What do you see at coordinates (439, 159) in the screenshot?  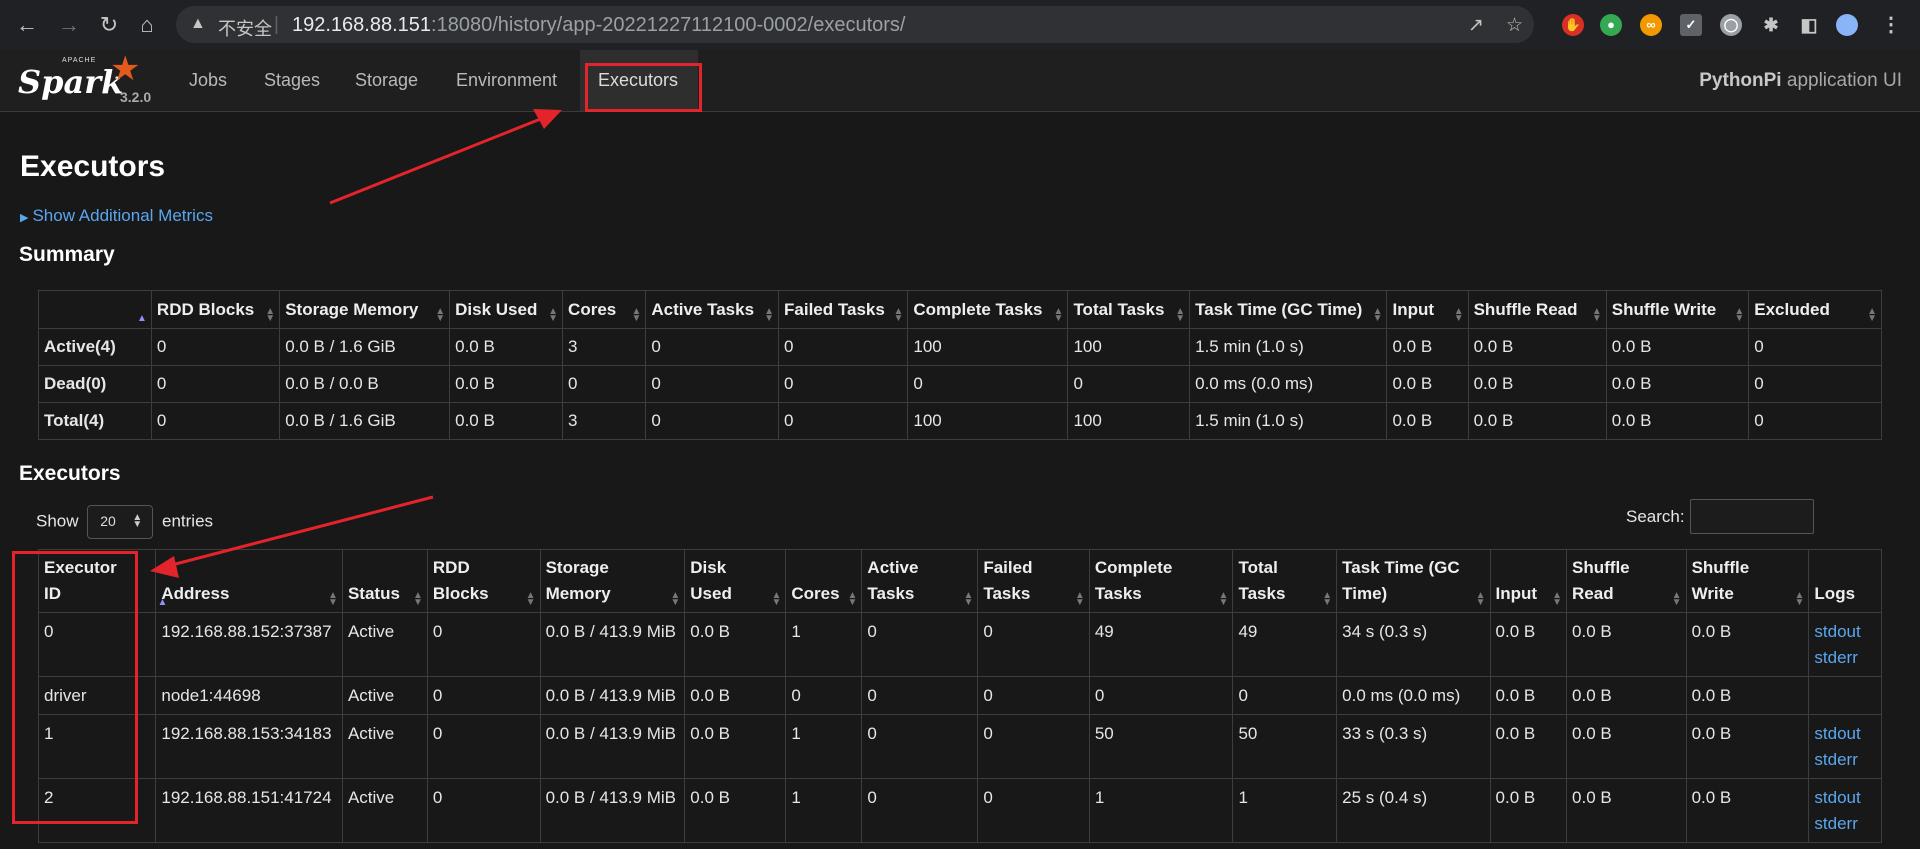 I see `arrow-line-top` at bounding box center [439, 159].